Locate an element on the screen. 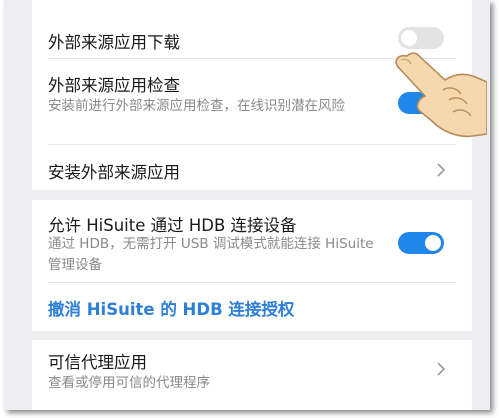 This screenshot has width=500, height=418. external-check-description: 安装前进行外部来源应用检查，在线识别潜在风险 is located at coordinates (196, 106).